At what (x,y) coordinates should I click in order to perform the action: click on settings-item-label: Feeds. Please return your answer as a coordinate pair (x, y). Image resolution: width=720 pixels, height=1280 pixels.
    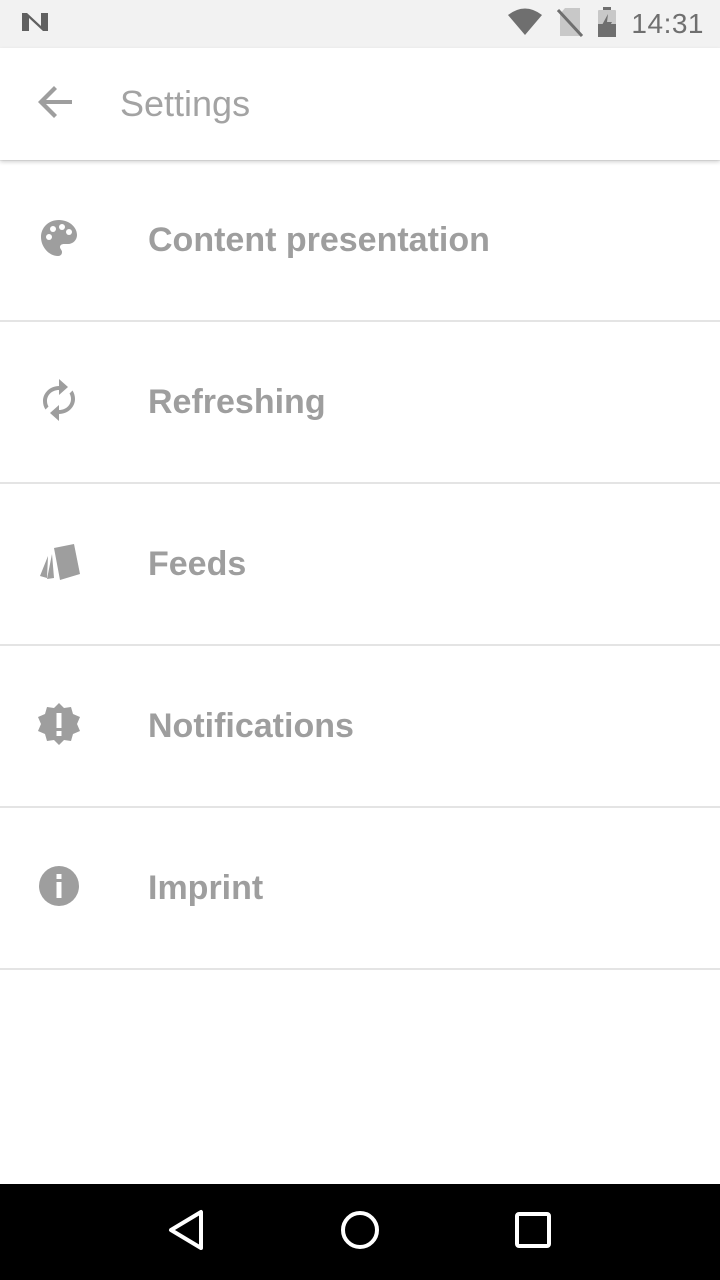
    Looking at the image, I should click on (197, 563).